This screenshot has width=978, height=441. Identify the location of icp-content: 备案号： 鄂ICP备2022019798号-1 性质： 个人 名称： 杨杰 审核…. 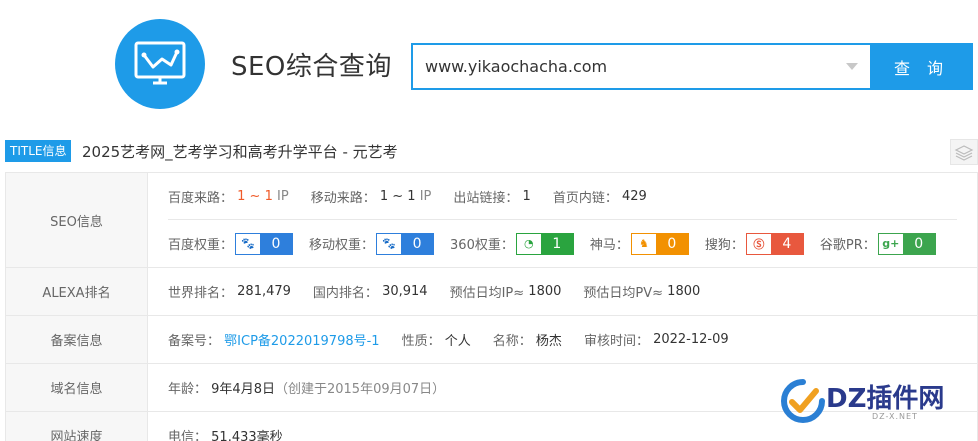
(562, 339).